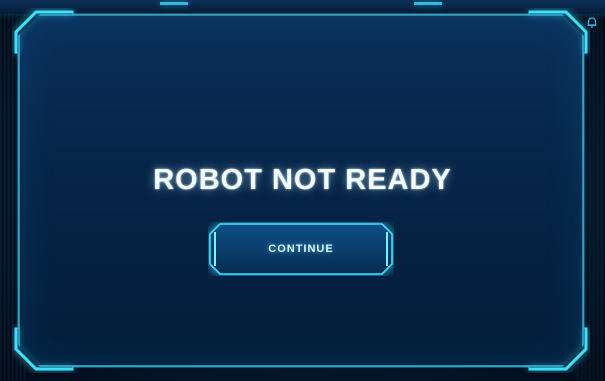 This screenshot has width=605, height=381. Describe the element at coordinates (428, 3) in the screenshot. I see `top-bar-indicator-right` at that location.